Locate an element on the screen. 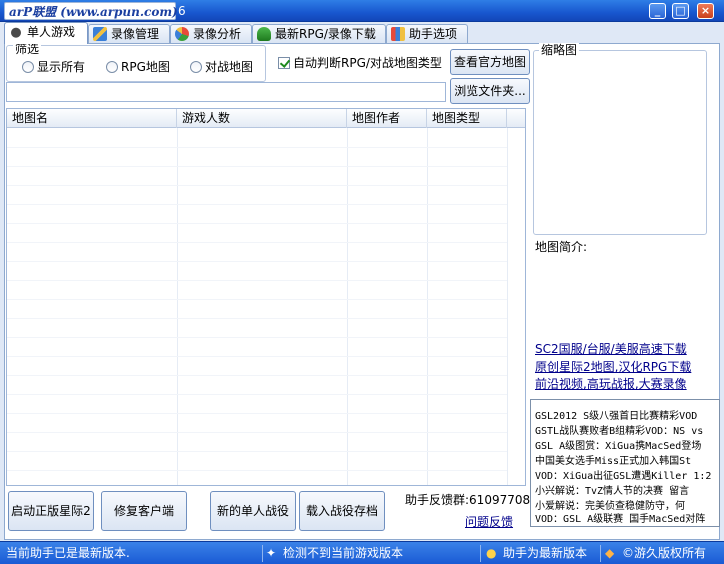 The width and height of the screenshot is (724, 564). new-campaign-button: 新的单人战役 is located at coordinates (253, 511).